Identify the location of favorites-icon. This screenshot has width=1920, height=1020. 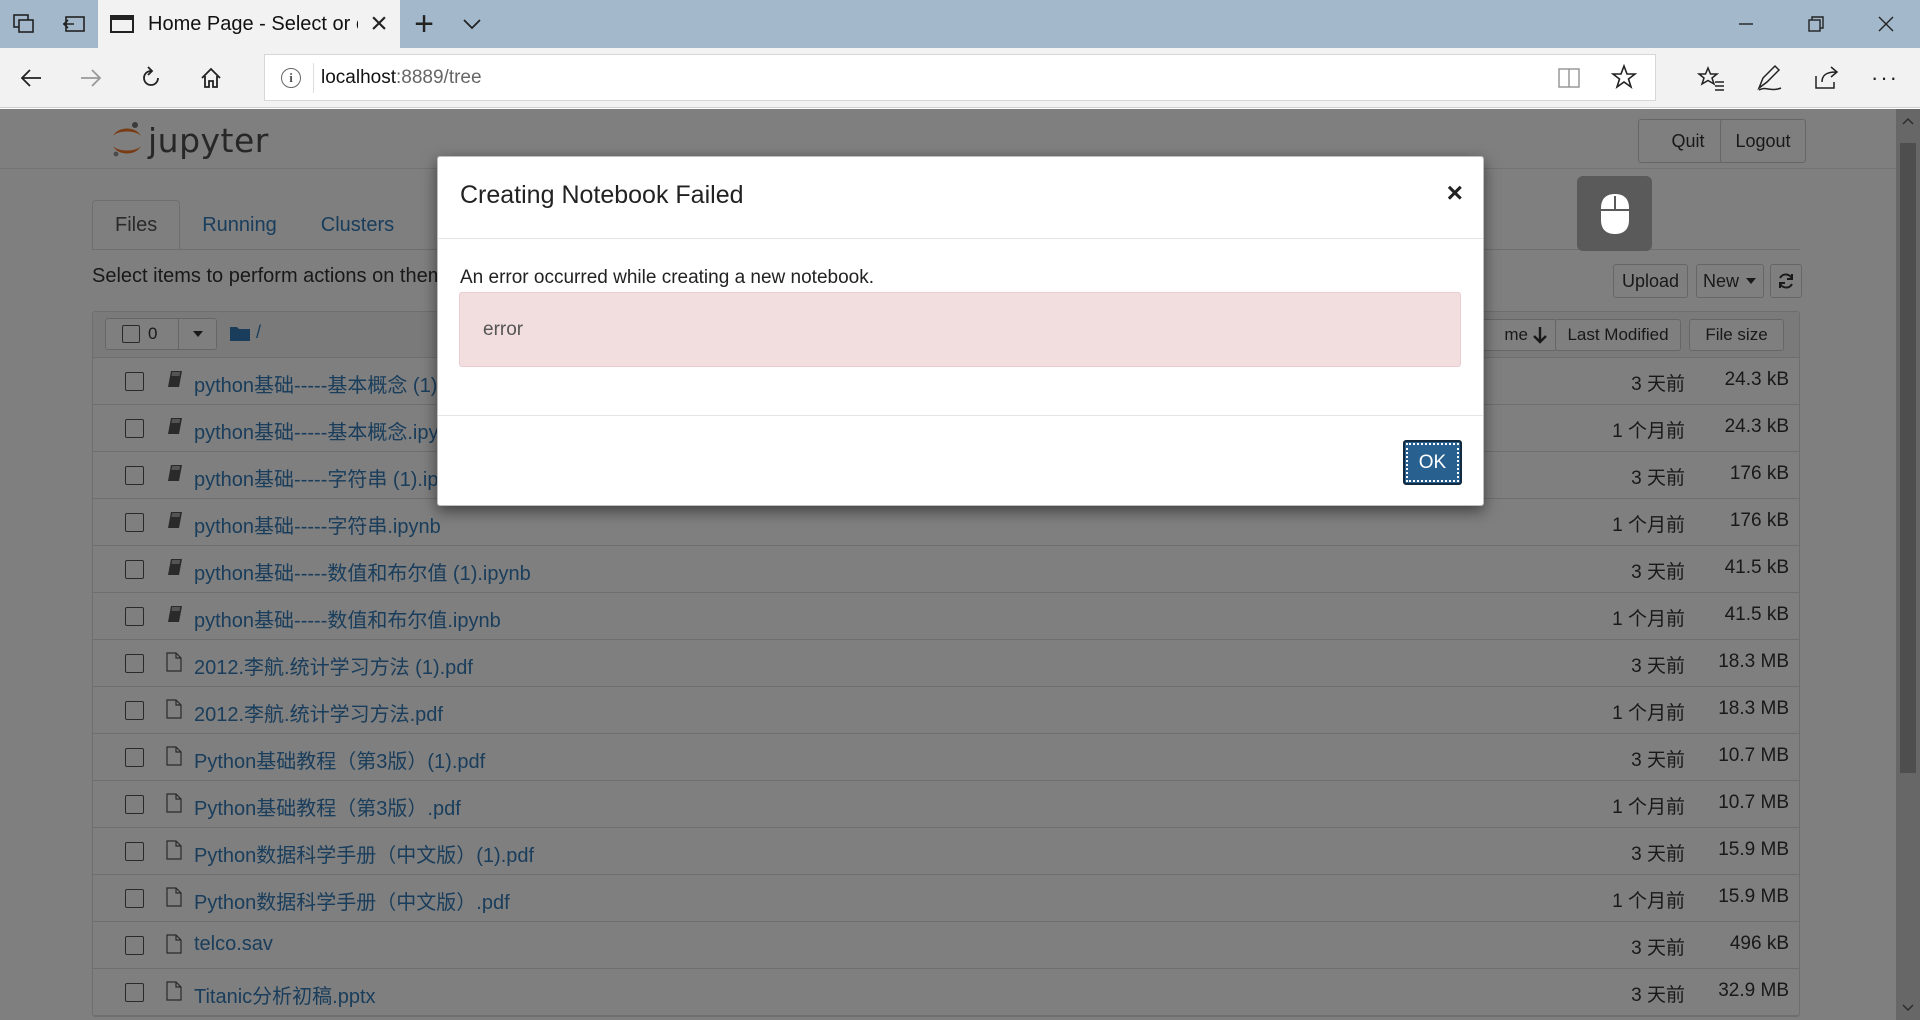
(1711, 78).